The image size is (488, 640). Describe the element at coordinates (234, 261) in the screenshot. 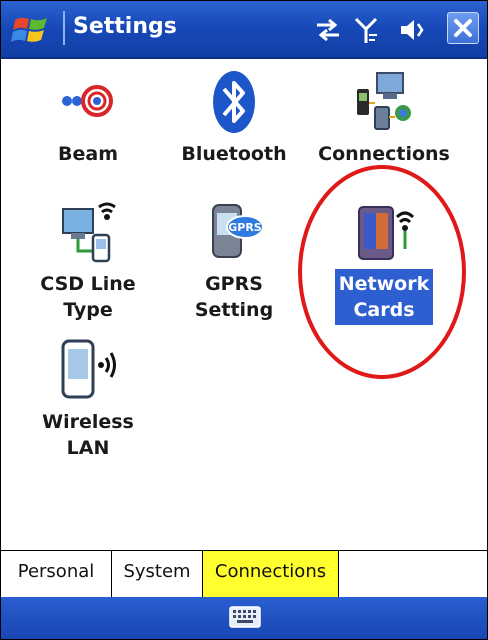

I see `settings-item-gprs-setting: GPRS GPRS Setting` at that location.